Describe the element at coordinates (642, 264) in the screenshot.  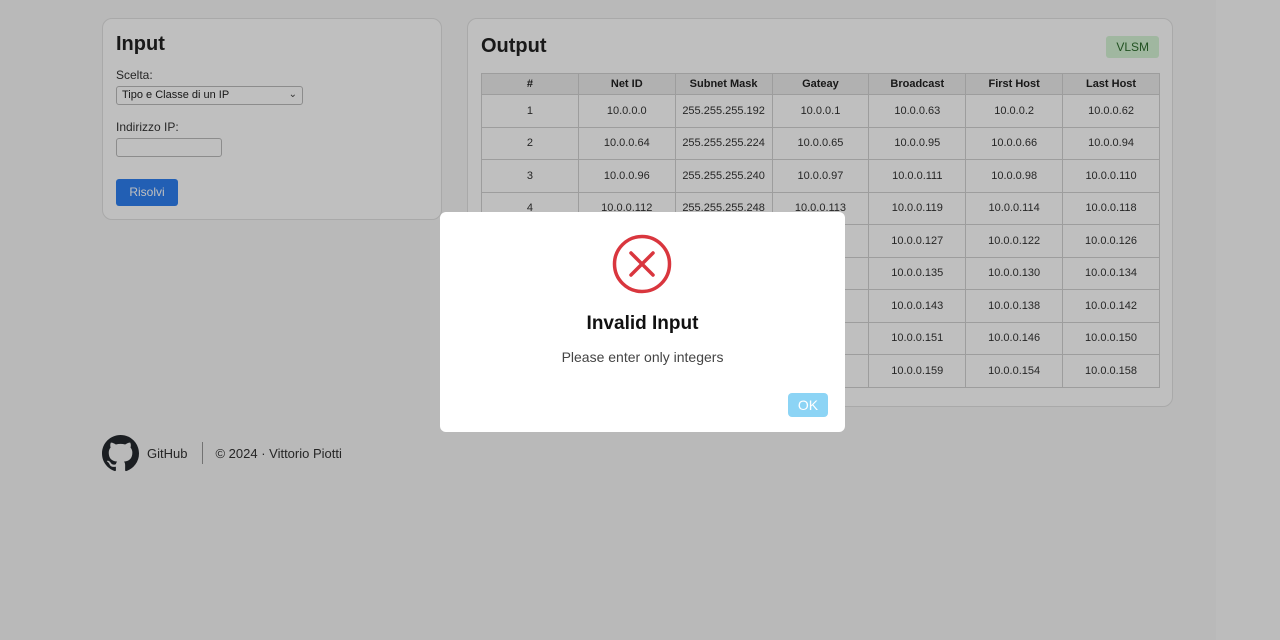
I see `error-circle-x-icon` at that location.